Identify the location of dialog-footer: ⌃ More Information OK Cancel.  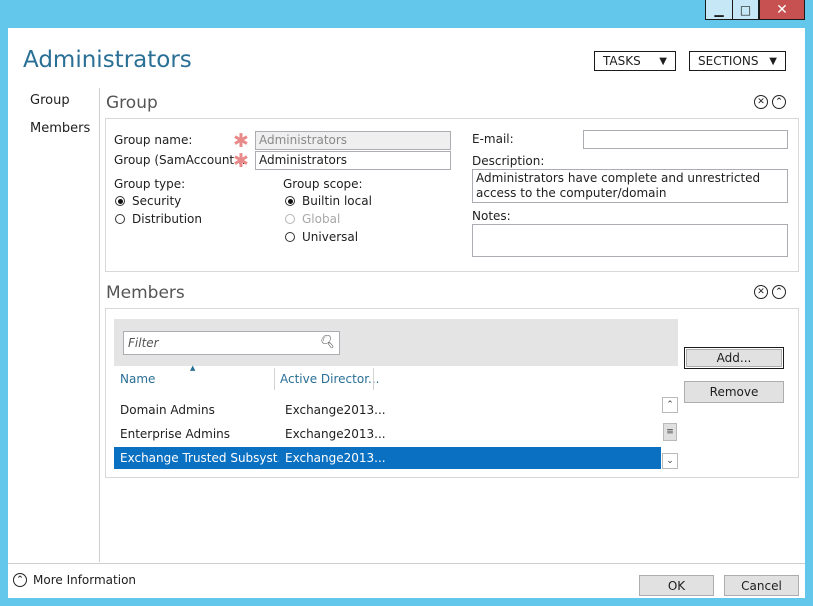
(406, 581).